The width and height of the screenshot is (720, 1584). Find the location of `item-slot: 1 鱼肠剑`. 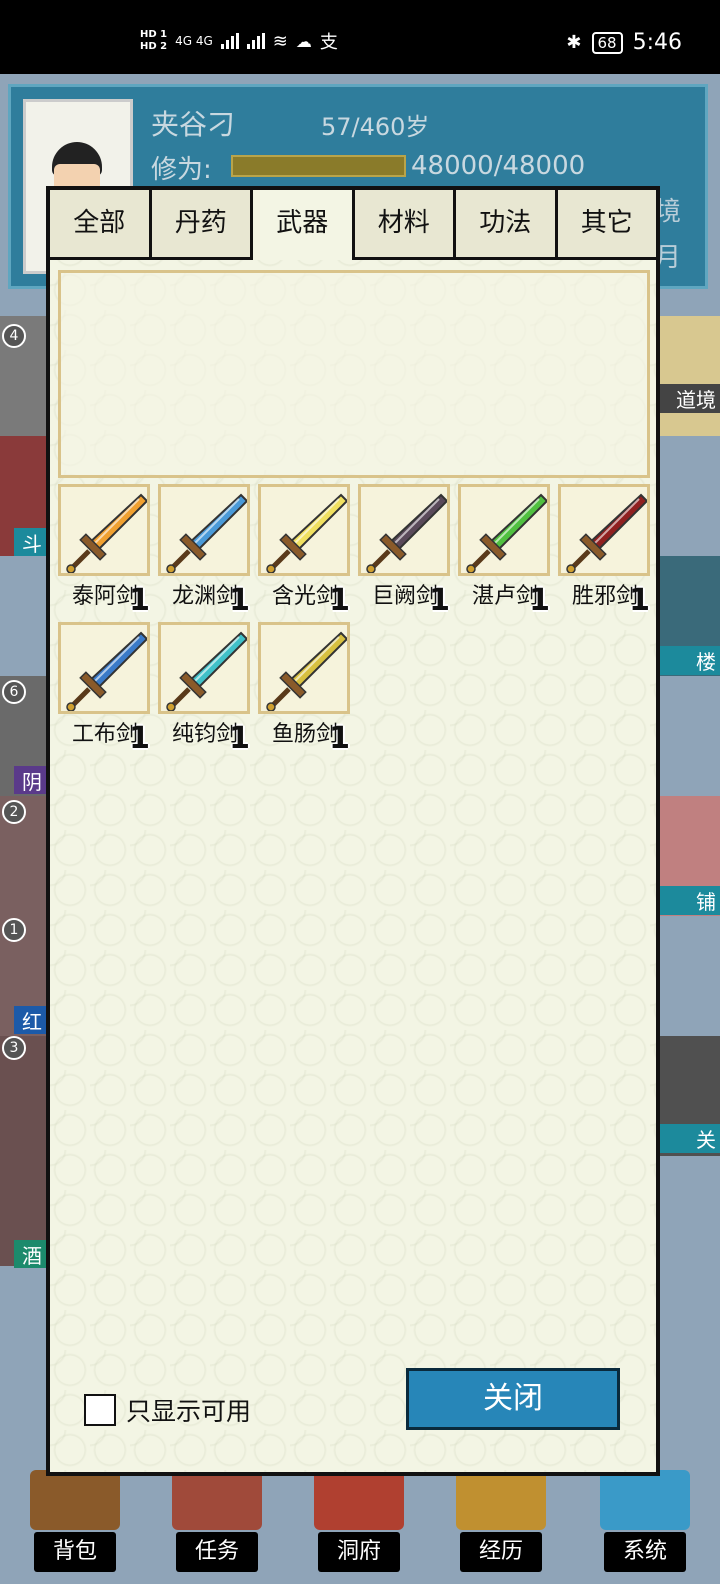

item-slot: 1 鱼肠剑 is located at coordinates (305, 689).